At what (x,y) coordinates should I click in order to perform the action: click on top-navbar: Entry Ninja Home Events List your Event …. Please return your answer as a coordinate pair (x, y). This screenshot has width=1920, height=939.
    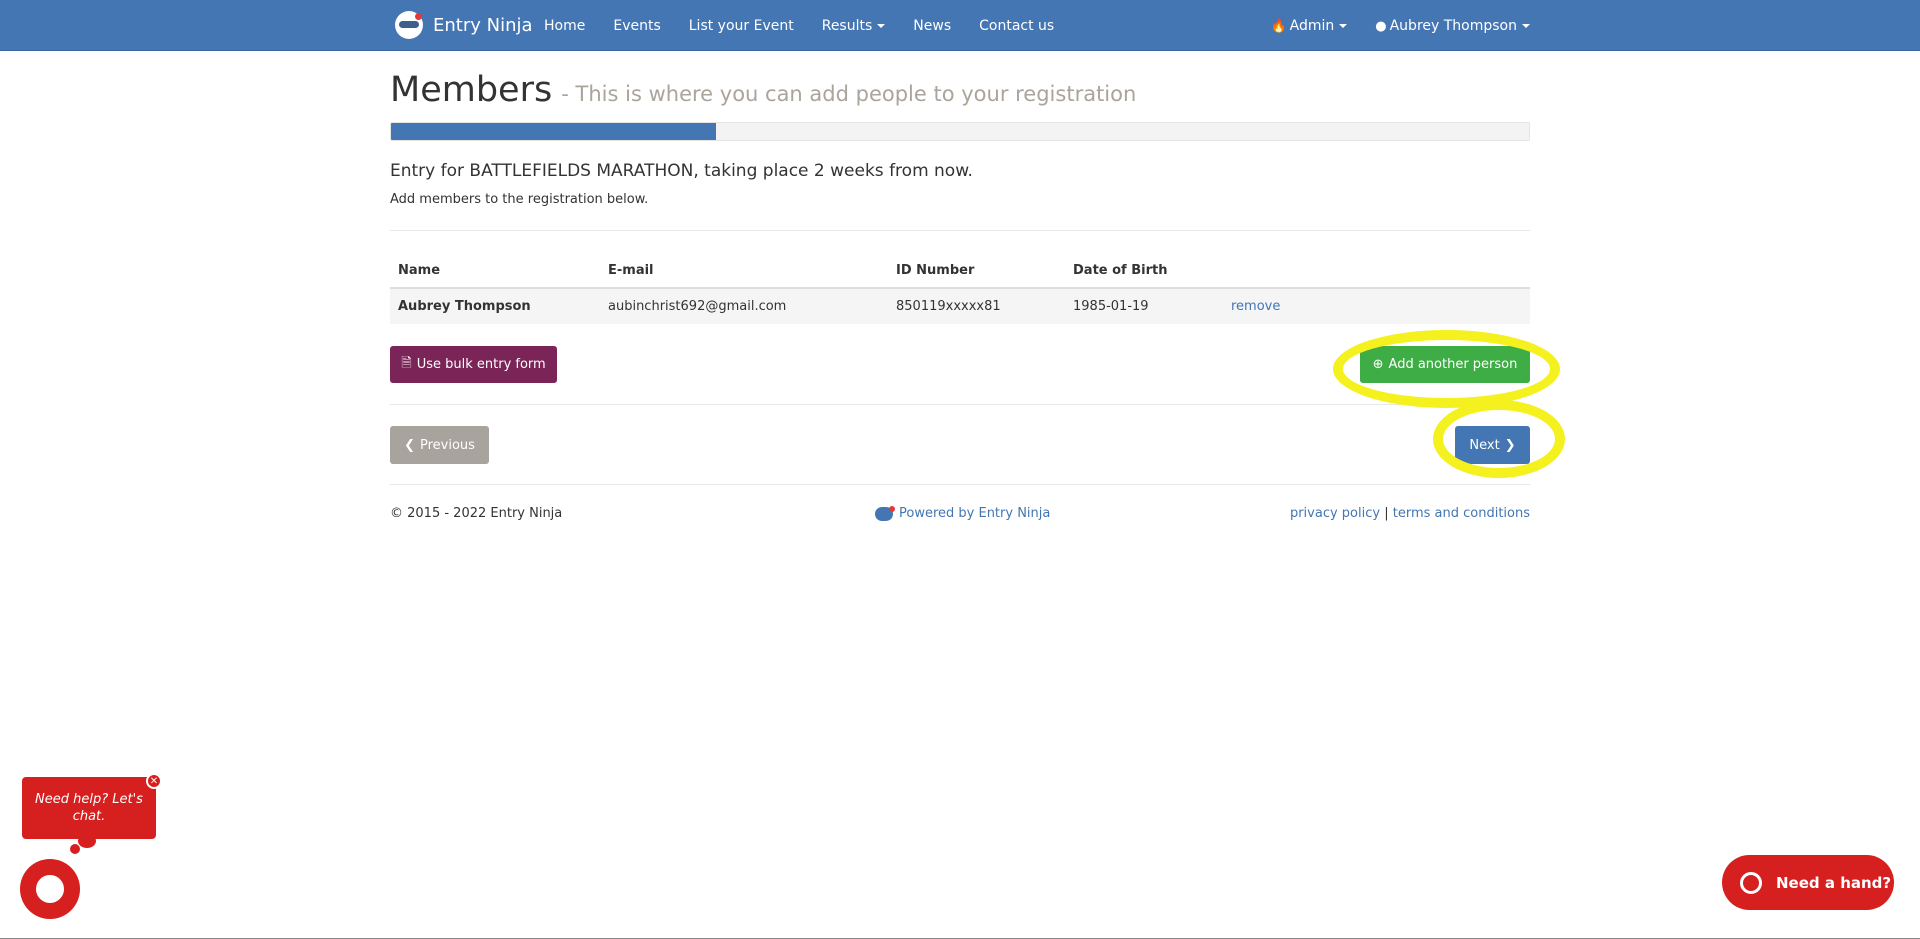
    Looking at the image, I should click on (960, 25).